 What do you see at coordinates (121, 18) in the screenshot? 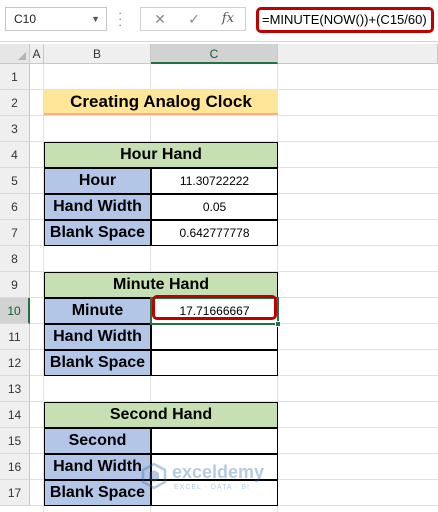
I see `more-options-icon: · · ·` at bounding box center [121, 18].